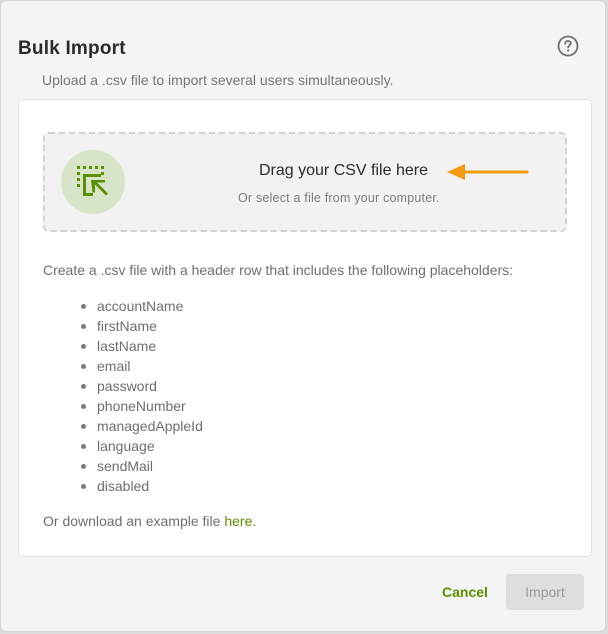  Describe the element at coordinates (240, 521) in the screenshot. I see `download-example-link: here.` at that location.